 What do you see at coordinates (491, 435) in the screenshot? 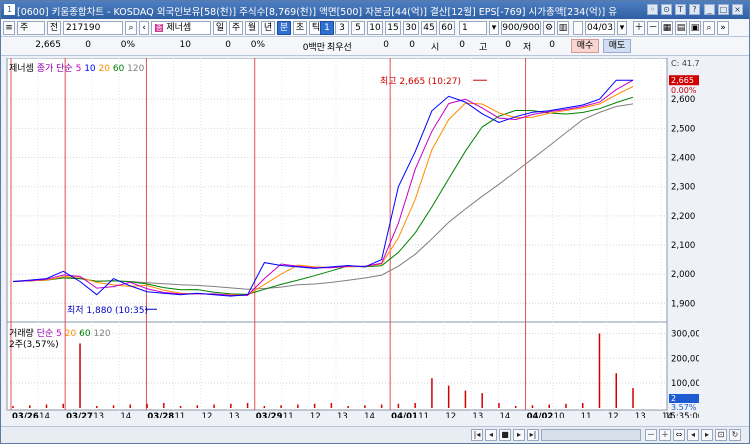
I see `prev-page-icon: ◂` at bounding box center [491, 435].